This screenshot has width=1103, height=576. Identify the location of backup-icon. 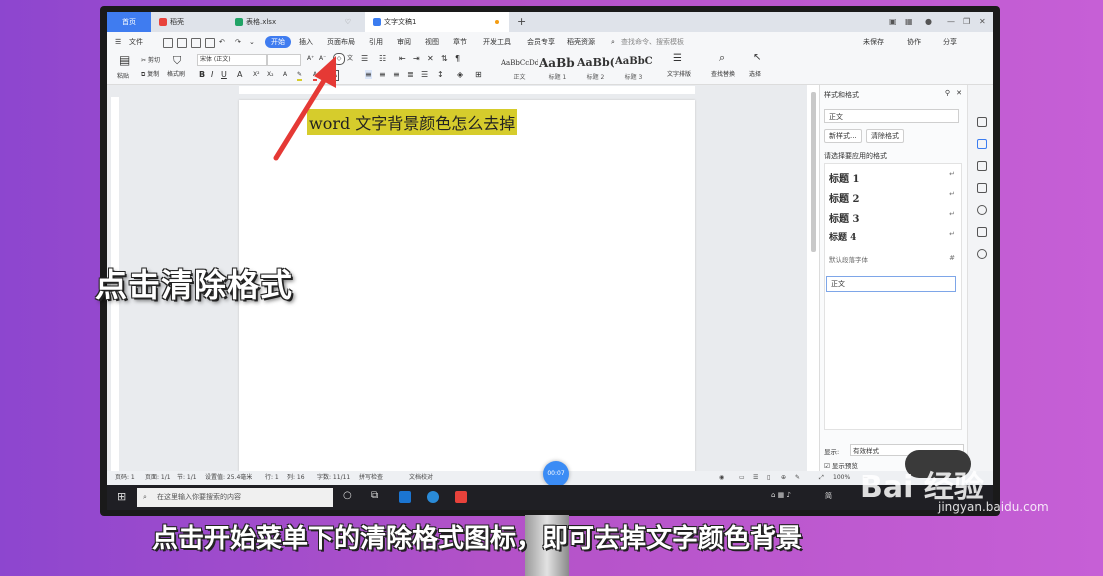
(982, 232).